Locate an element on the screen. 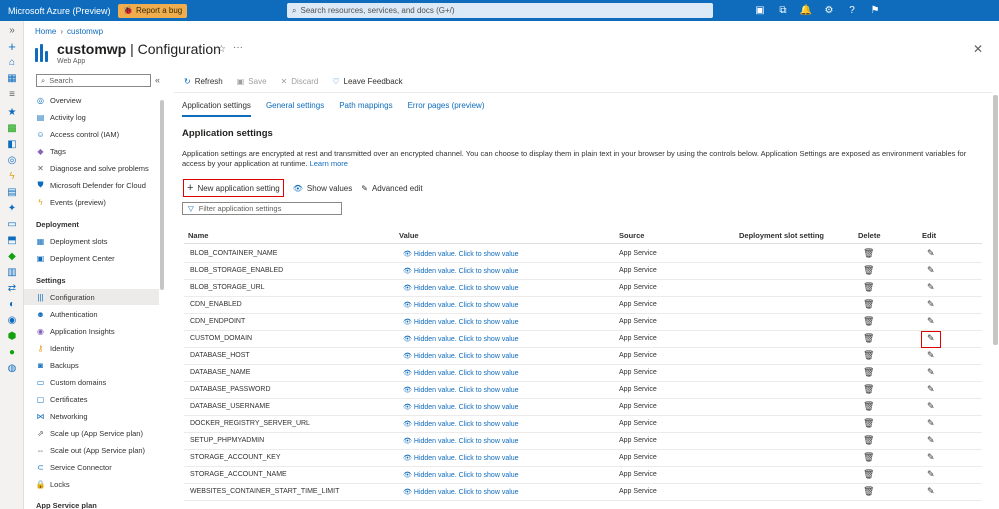  menu-item-identity: ⚷ Identity is located at coordinates (91, 348).